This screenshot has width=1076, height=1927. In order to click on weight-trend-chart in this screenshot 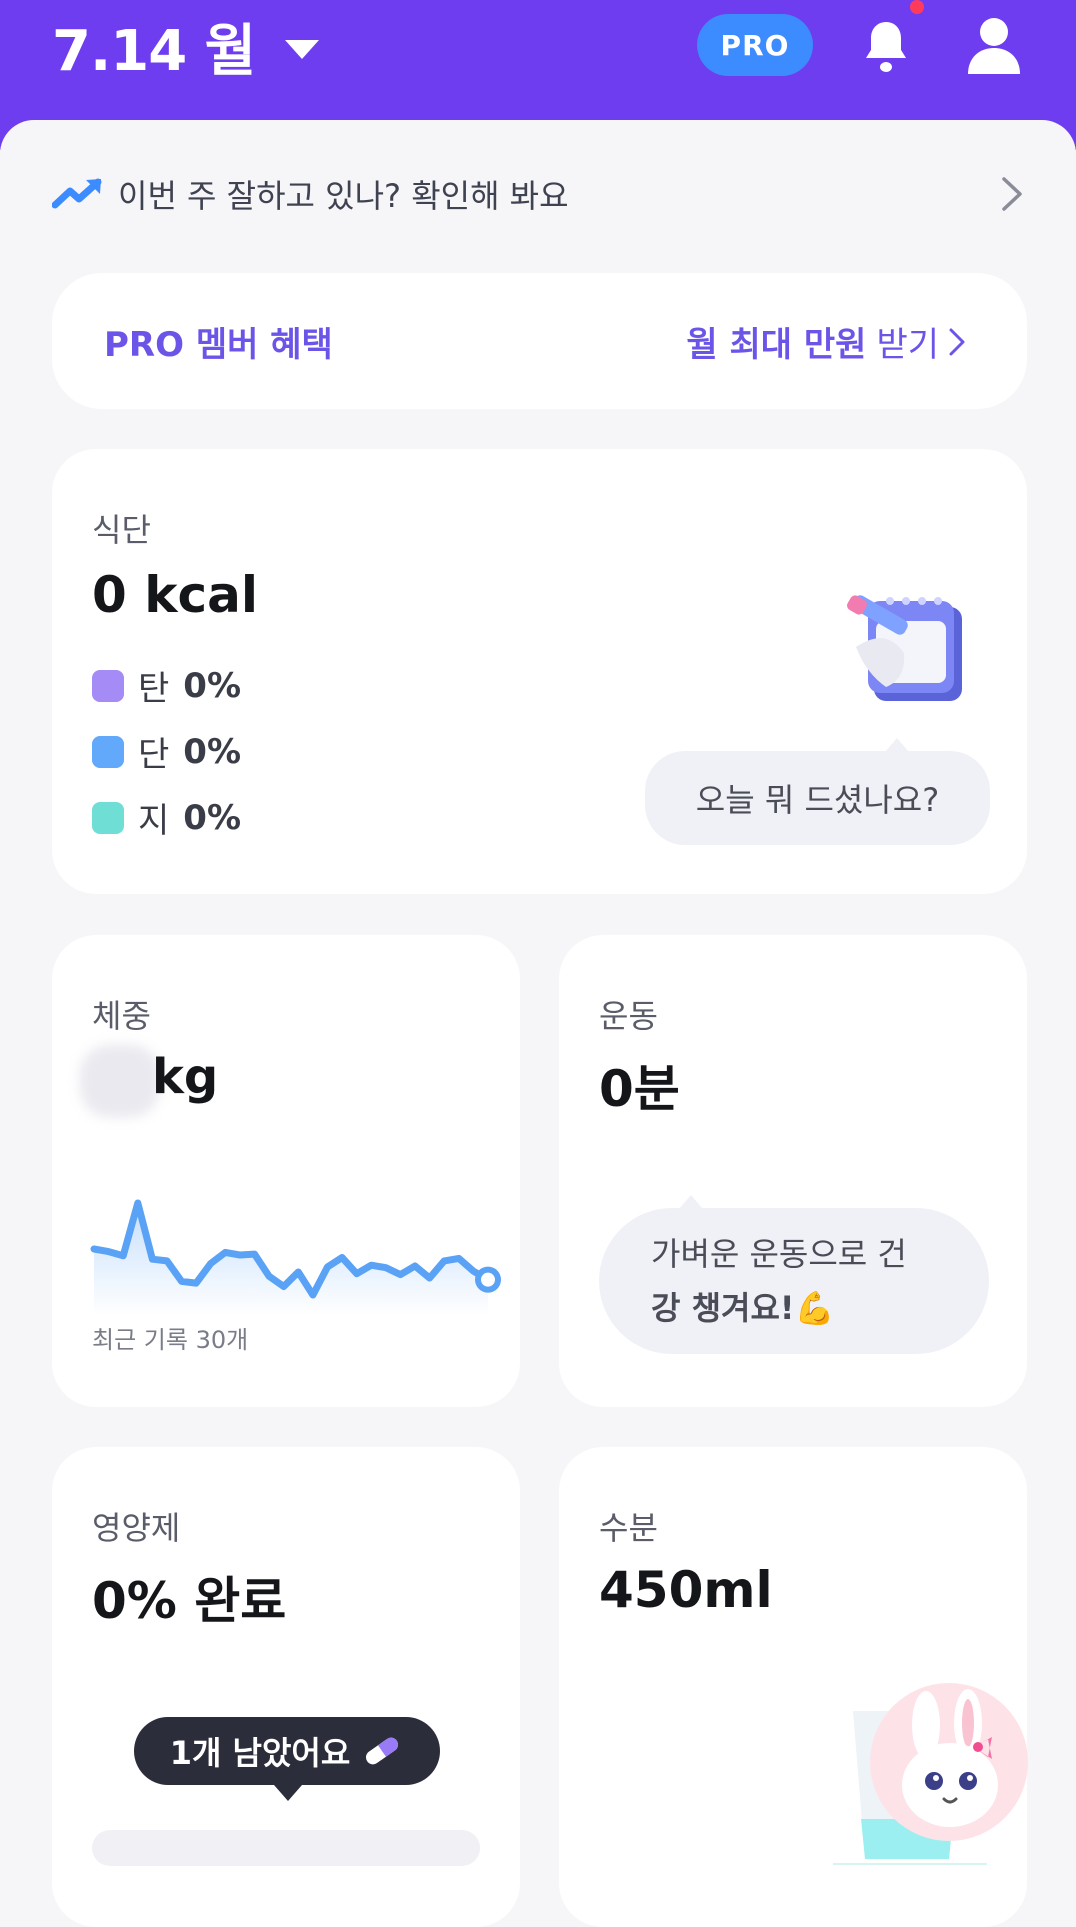, I will do `click(295, 1257)`.